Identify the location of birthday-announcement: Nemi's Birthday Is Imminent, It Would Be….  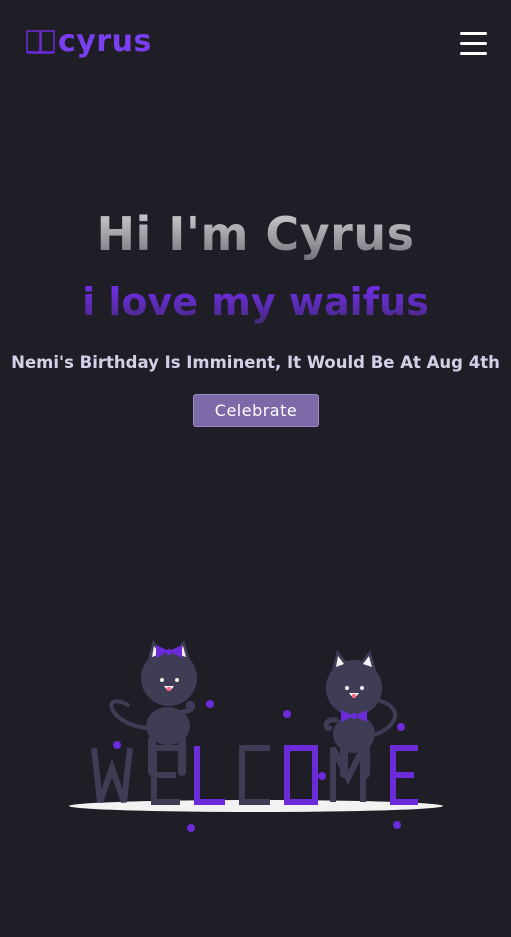
(255, 362).